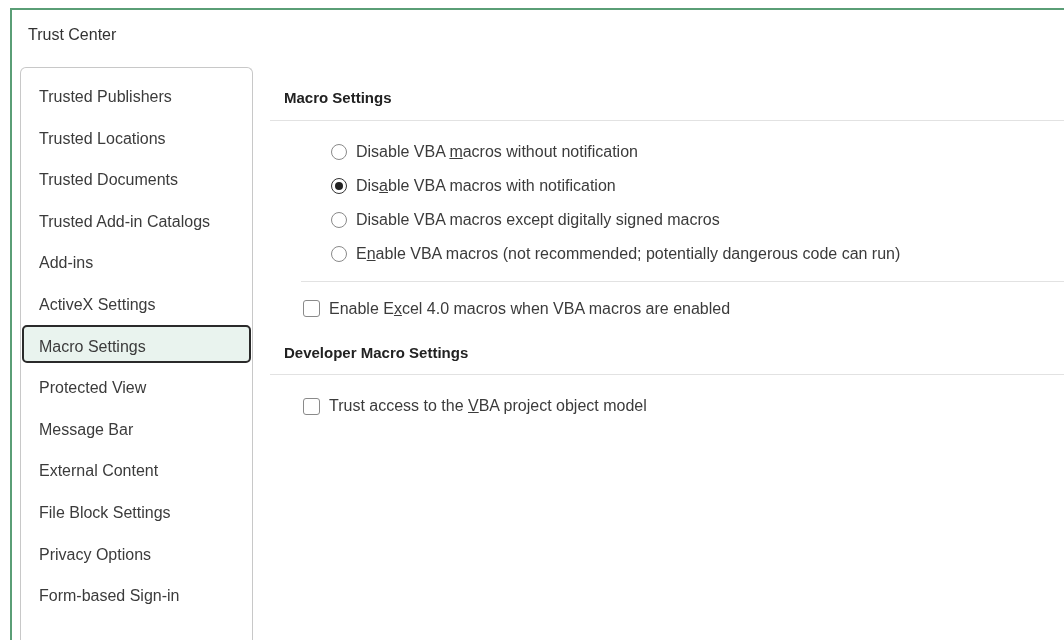 The width and height of the screenshot is (1064, 640). Describe the element at coordinates (538, 219) in the screenshot. I see `option-label: Disable VBA macros except digitally signed macros` at that location.